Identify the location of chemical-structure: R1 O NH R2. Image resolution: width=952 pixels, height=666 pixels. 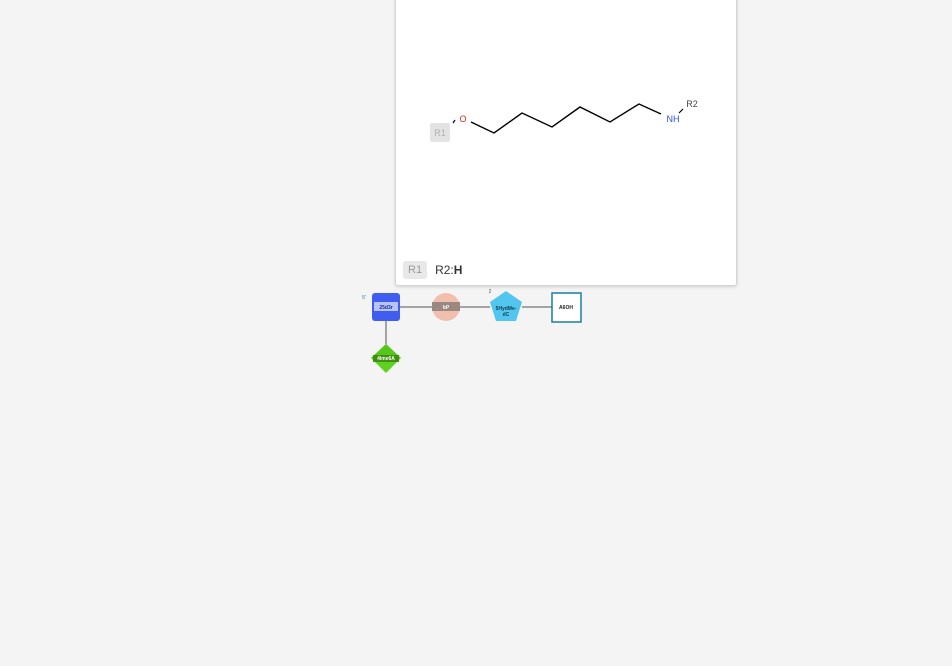
(564, 120).